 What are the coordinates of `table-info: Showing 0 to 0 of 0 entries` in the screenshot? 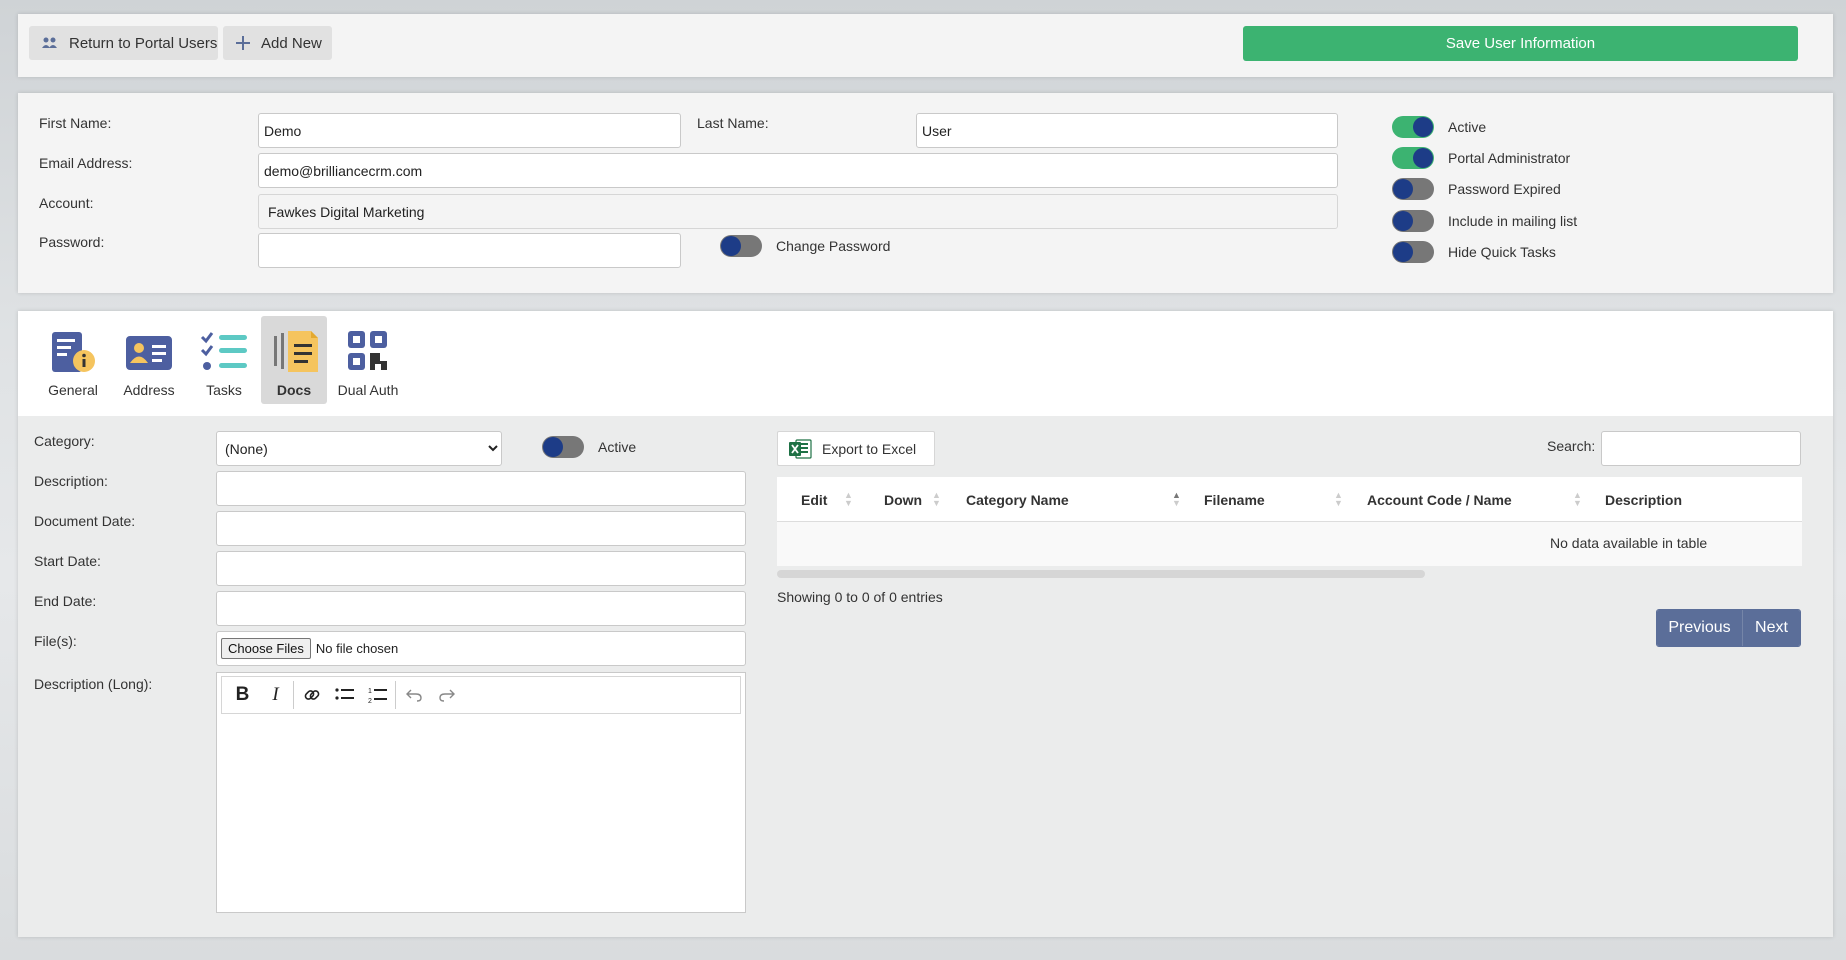 It's located at (860, 597).